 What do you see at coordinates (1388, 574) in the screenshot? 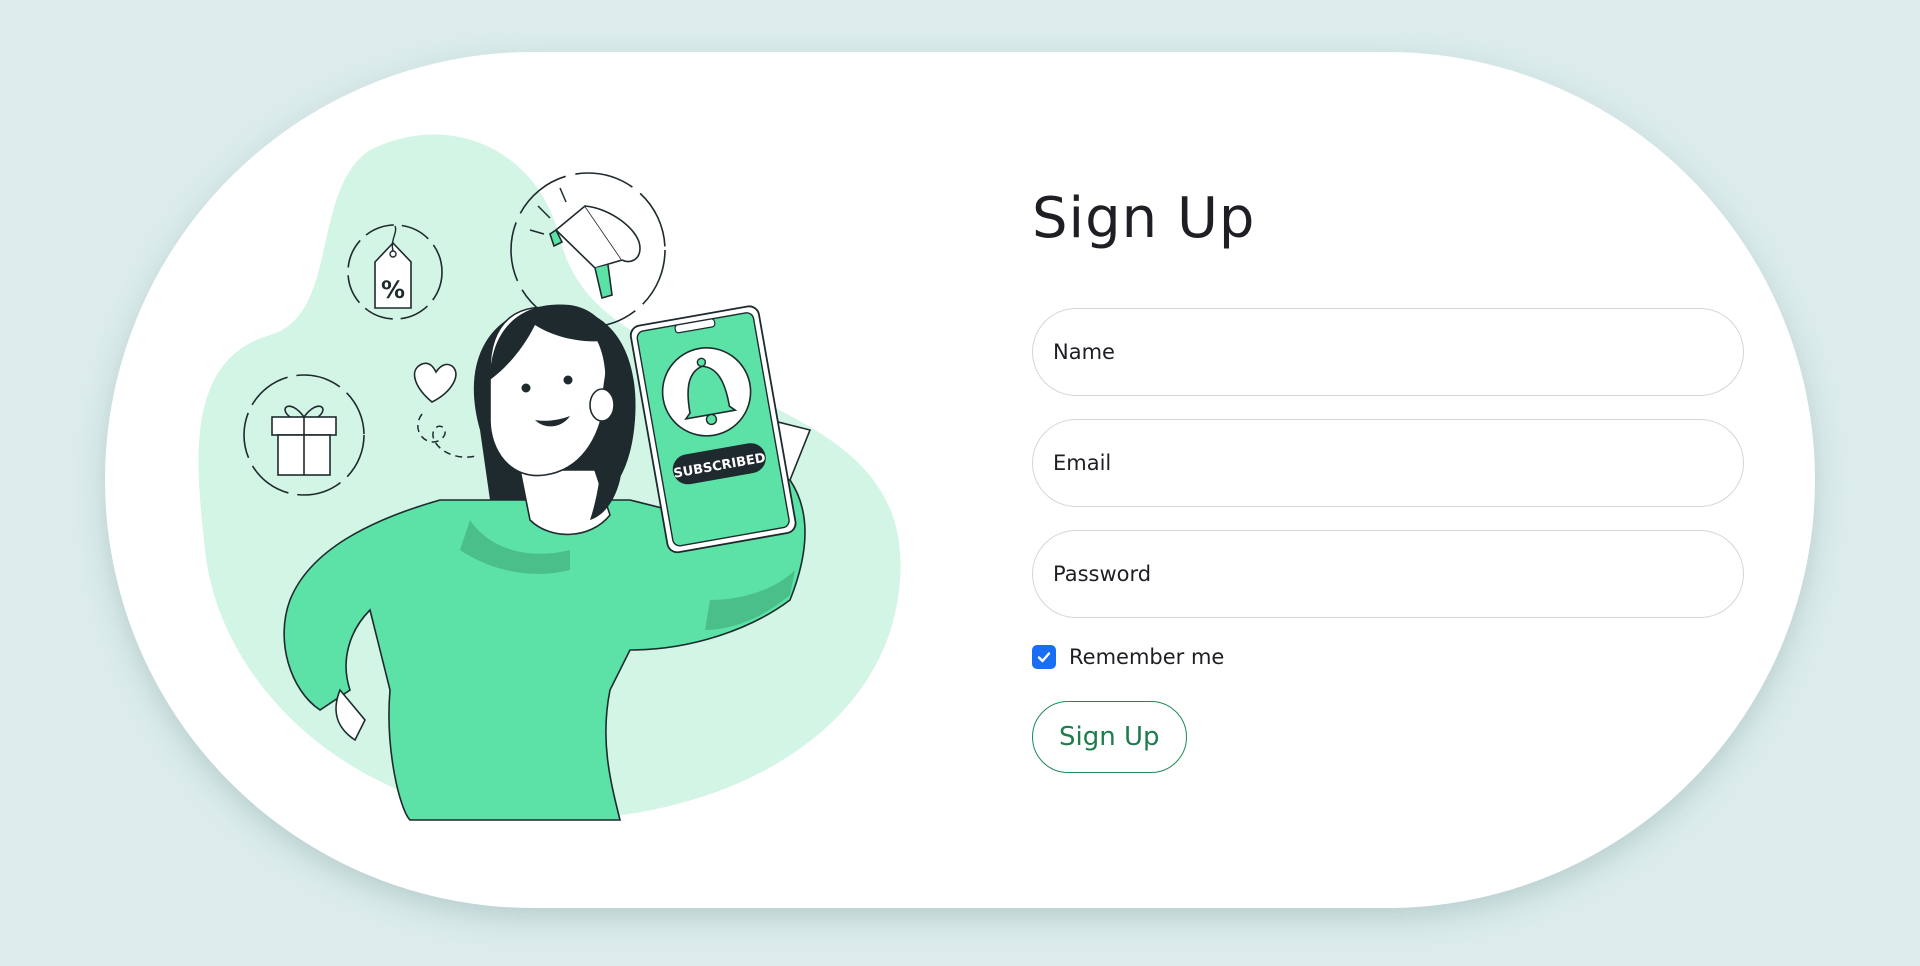
I see `password-input` at bounding box center [1388, 574].